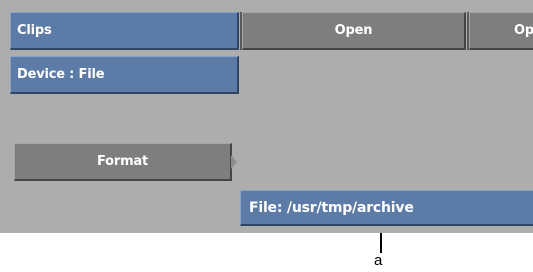  Describe the element at coordinates (124, 75) in the screenshot. I see `device-button: Device : File` at that location.